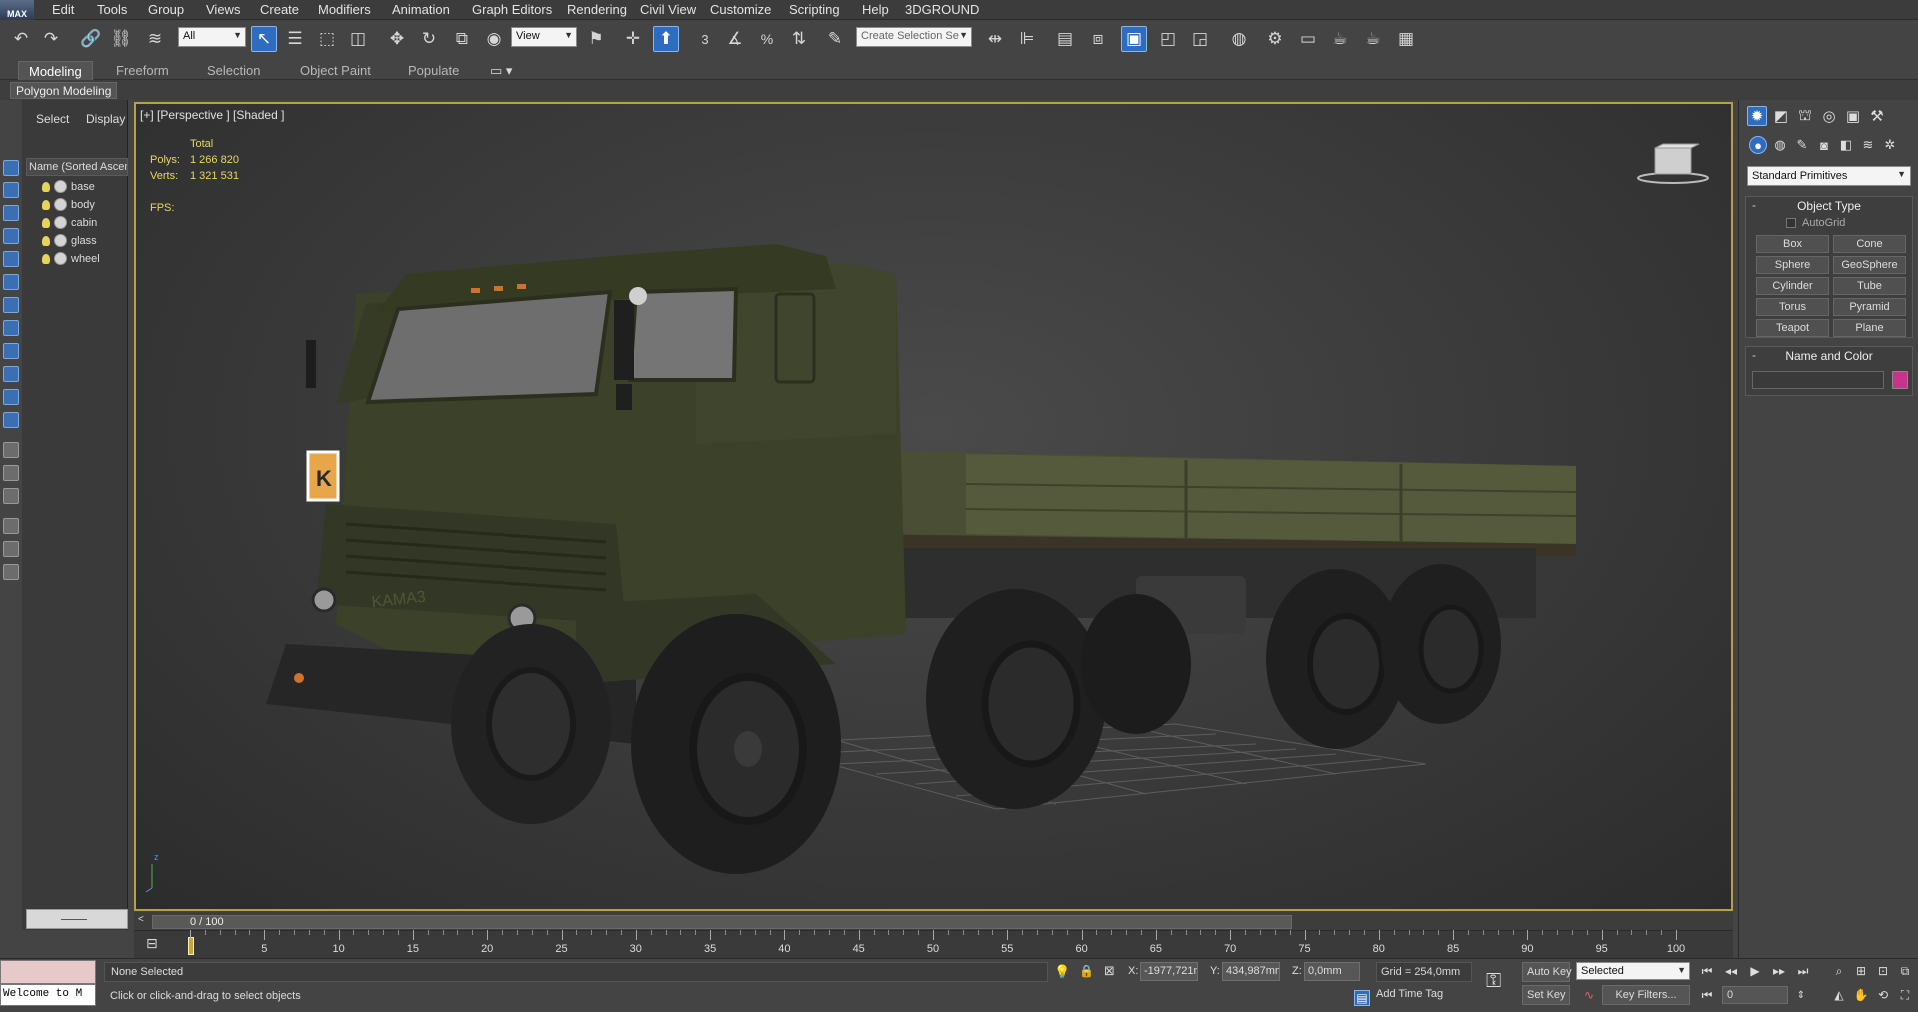  I want to click on menu-views: Views, so click(223, 9).